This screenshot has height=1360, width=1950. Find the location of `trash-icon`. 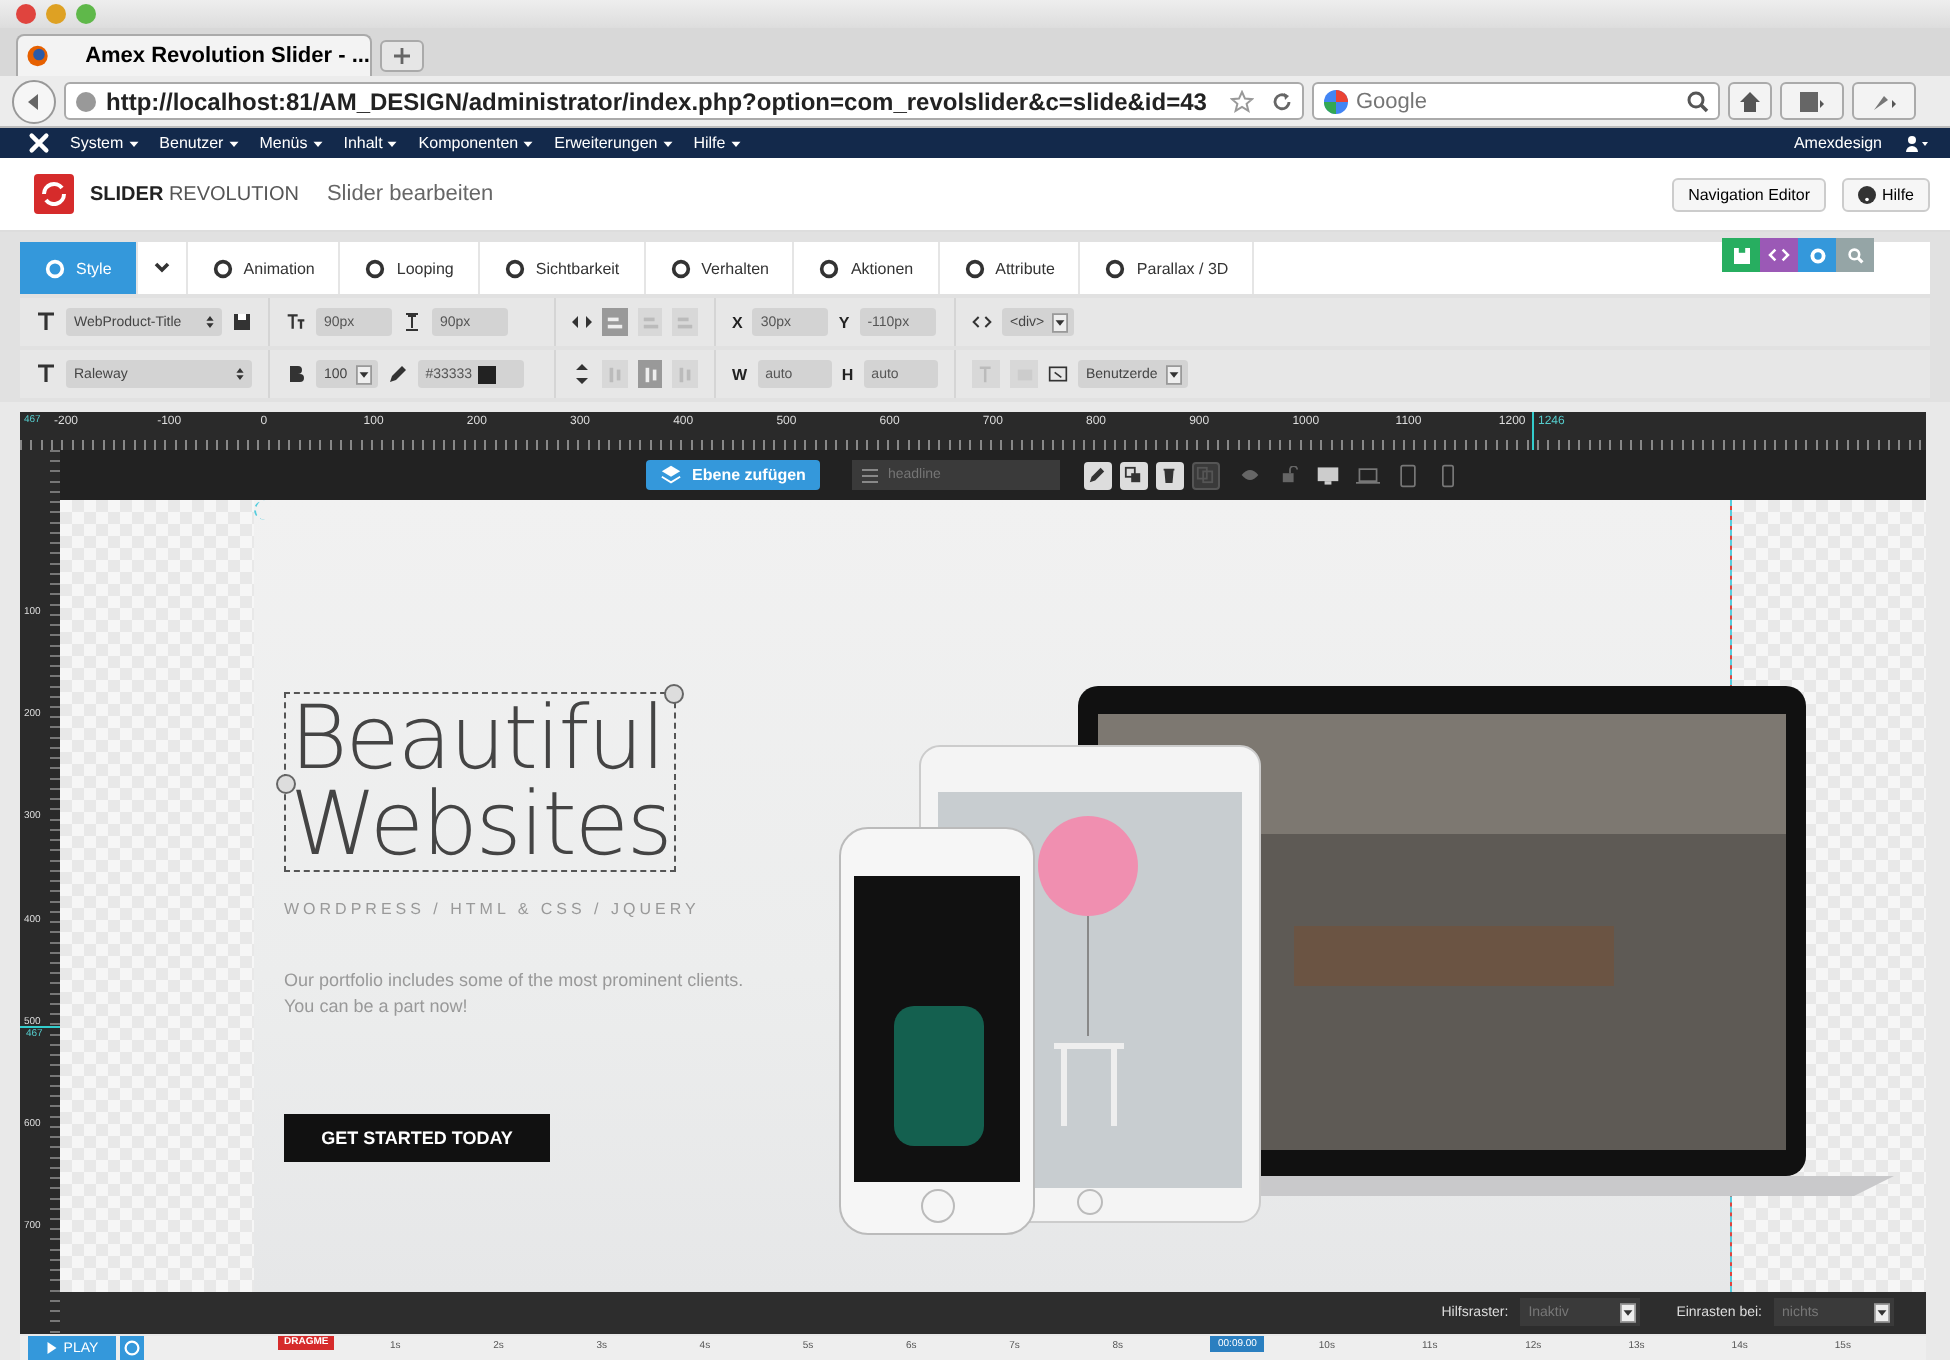

trash-icon is located at coordinates (1169, 475).